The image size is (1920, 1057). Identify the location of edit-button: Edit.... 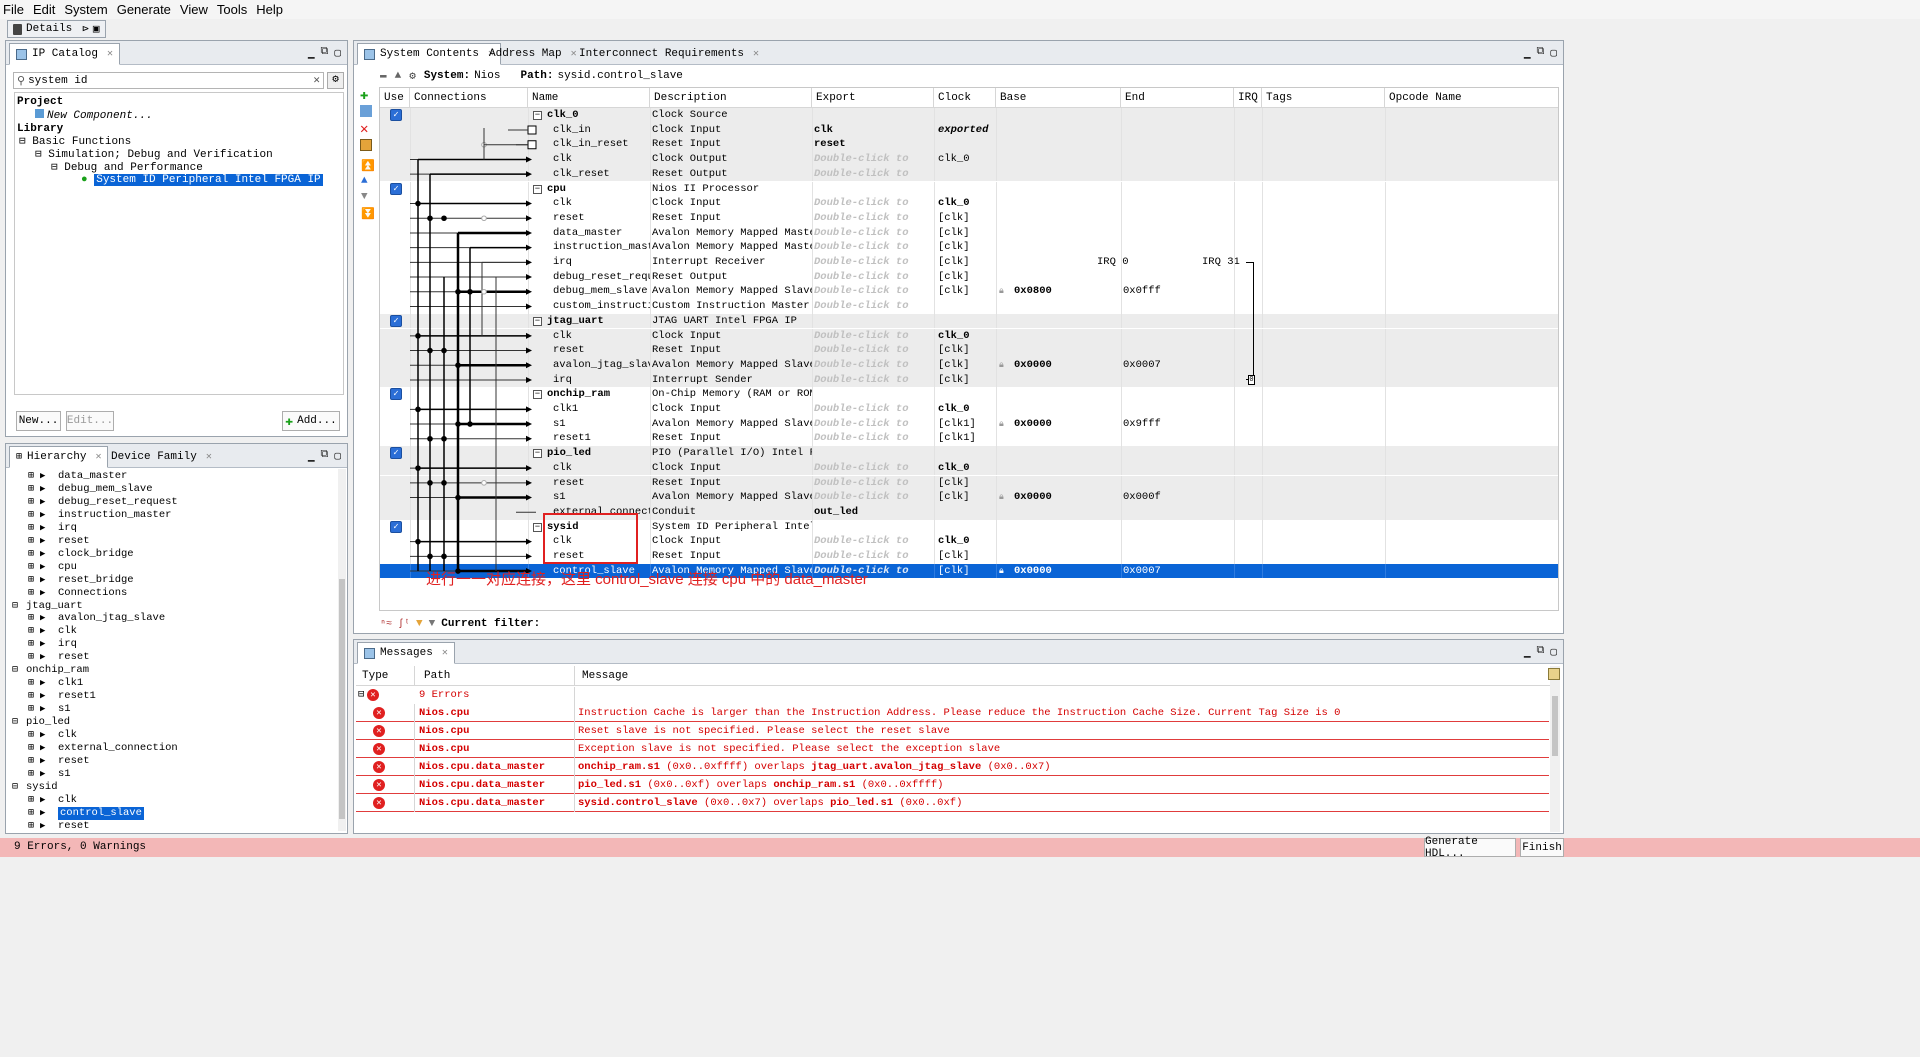
(90, 421).